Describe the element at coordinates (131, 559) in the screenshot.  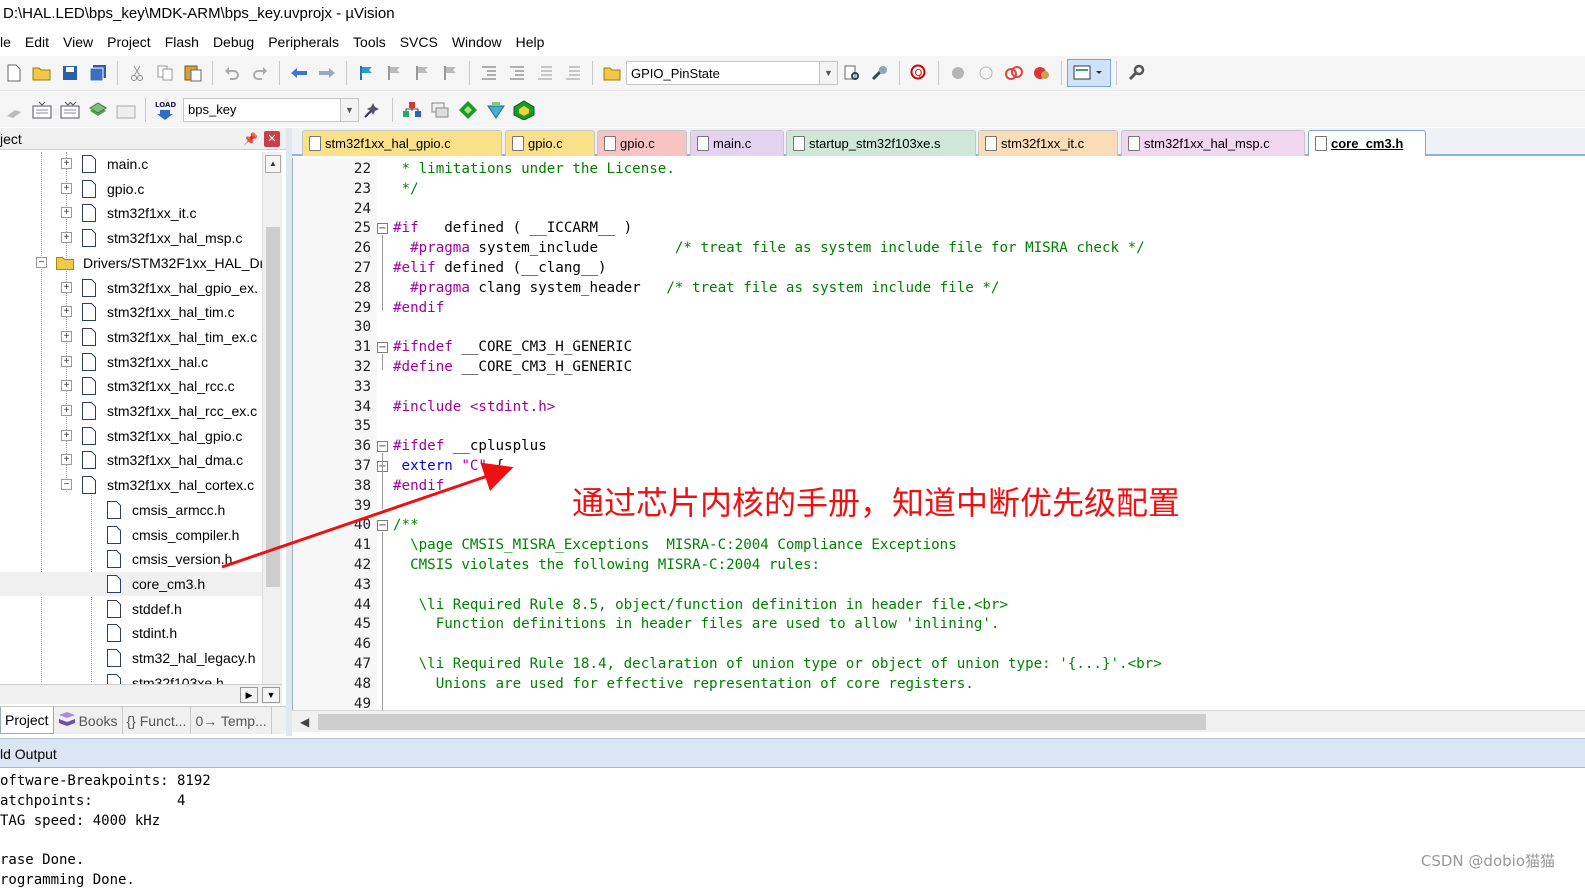
I see `tree-file: cmsis_version.h` at that location.